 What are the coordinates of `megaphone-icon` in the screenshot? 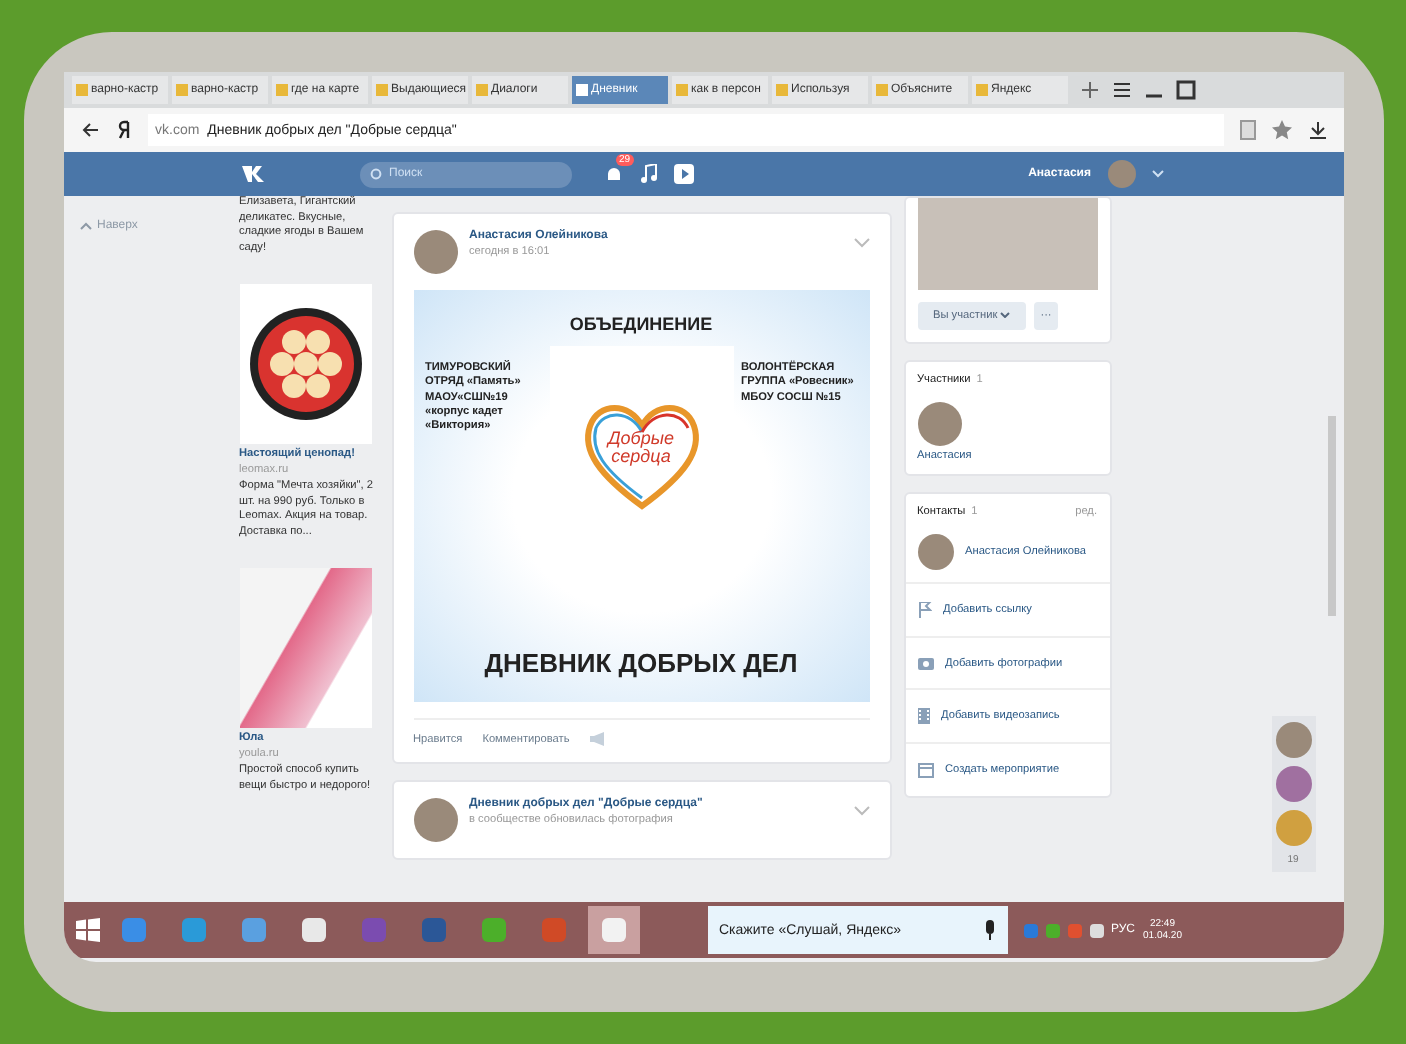 It's located at (597, 739).